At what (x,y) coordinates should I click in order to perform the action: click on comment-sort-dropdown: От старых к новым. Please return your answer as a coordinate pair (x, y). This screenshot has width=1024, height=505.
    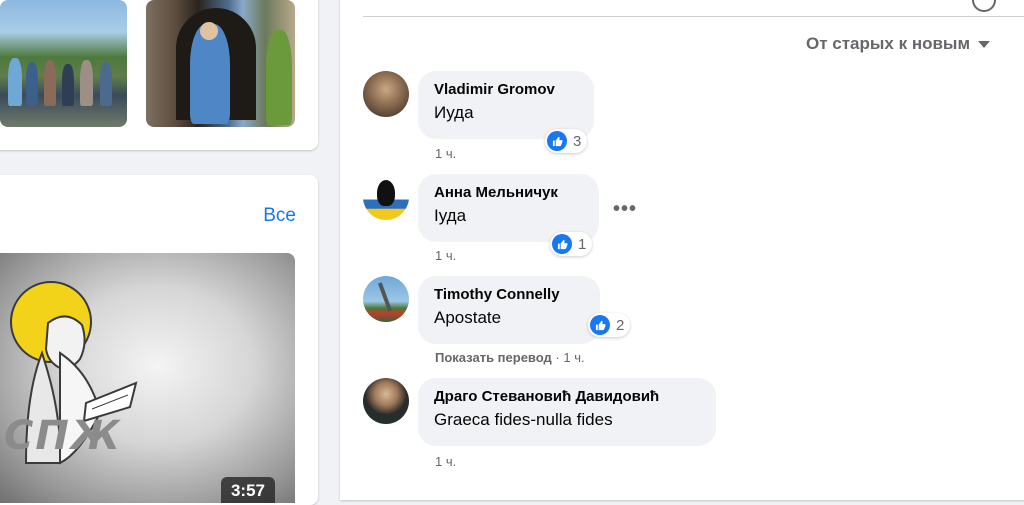
    Looking at the image, I should click on (898, 44).